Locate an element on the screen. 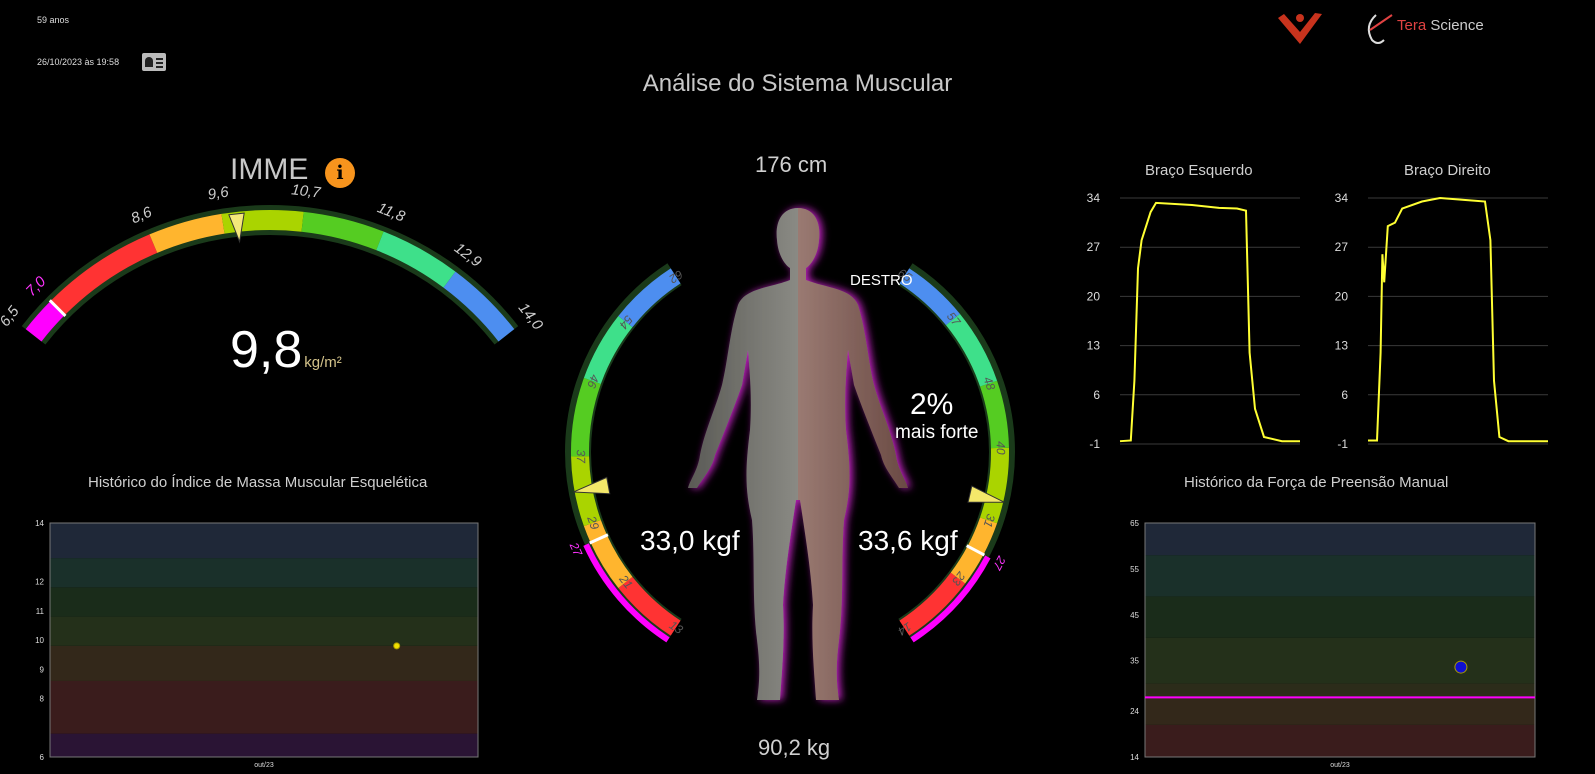 The width and height of the screenshot is (1595, 774). grip-y-tick: 65 is located at coordinates (1134, 523).